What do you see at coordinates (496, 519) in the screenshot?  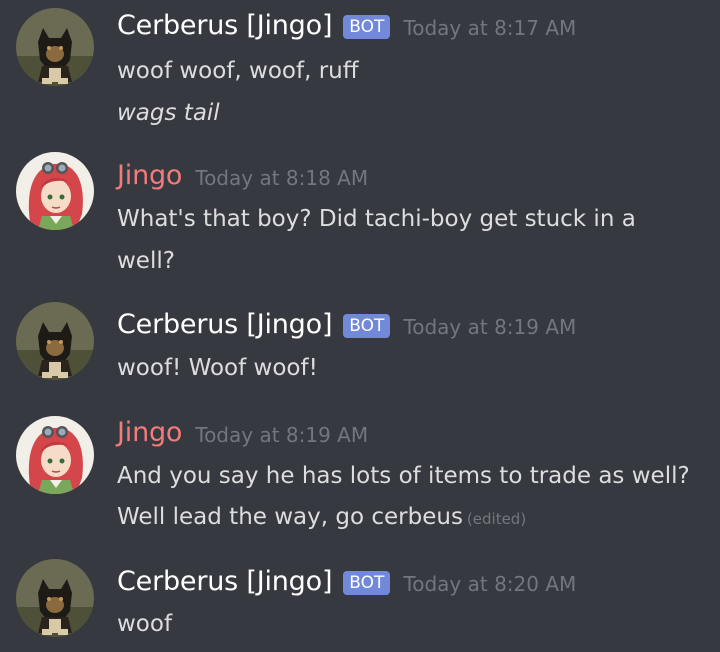 I see `edited-label: (edited)` at bounding box center [496, 519].